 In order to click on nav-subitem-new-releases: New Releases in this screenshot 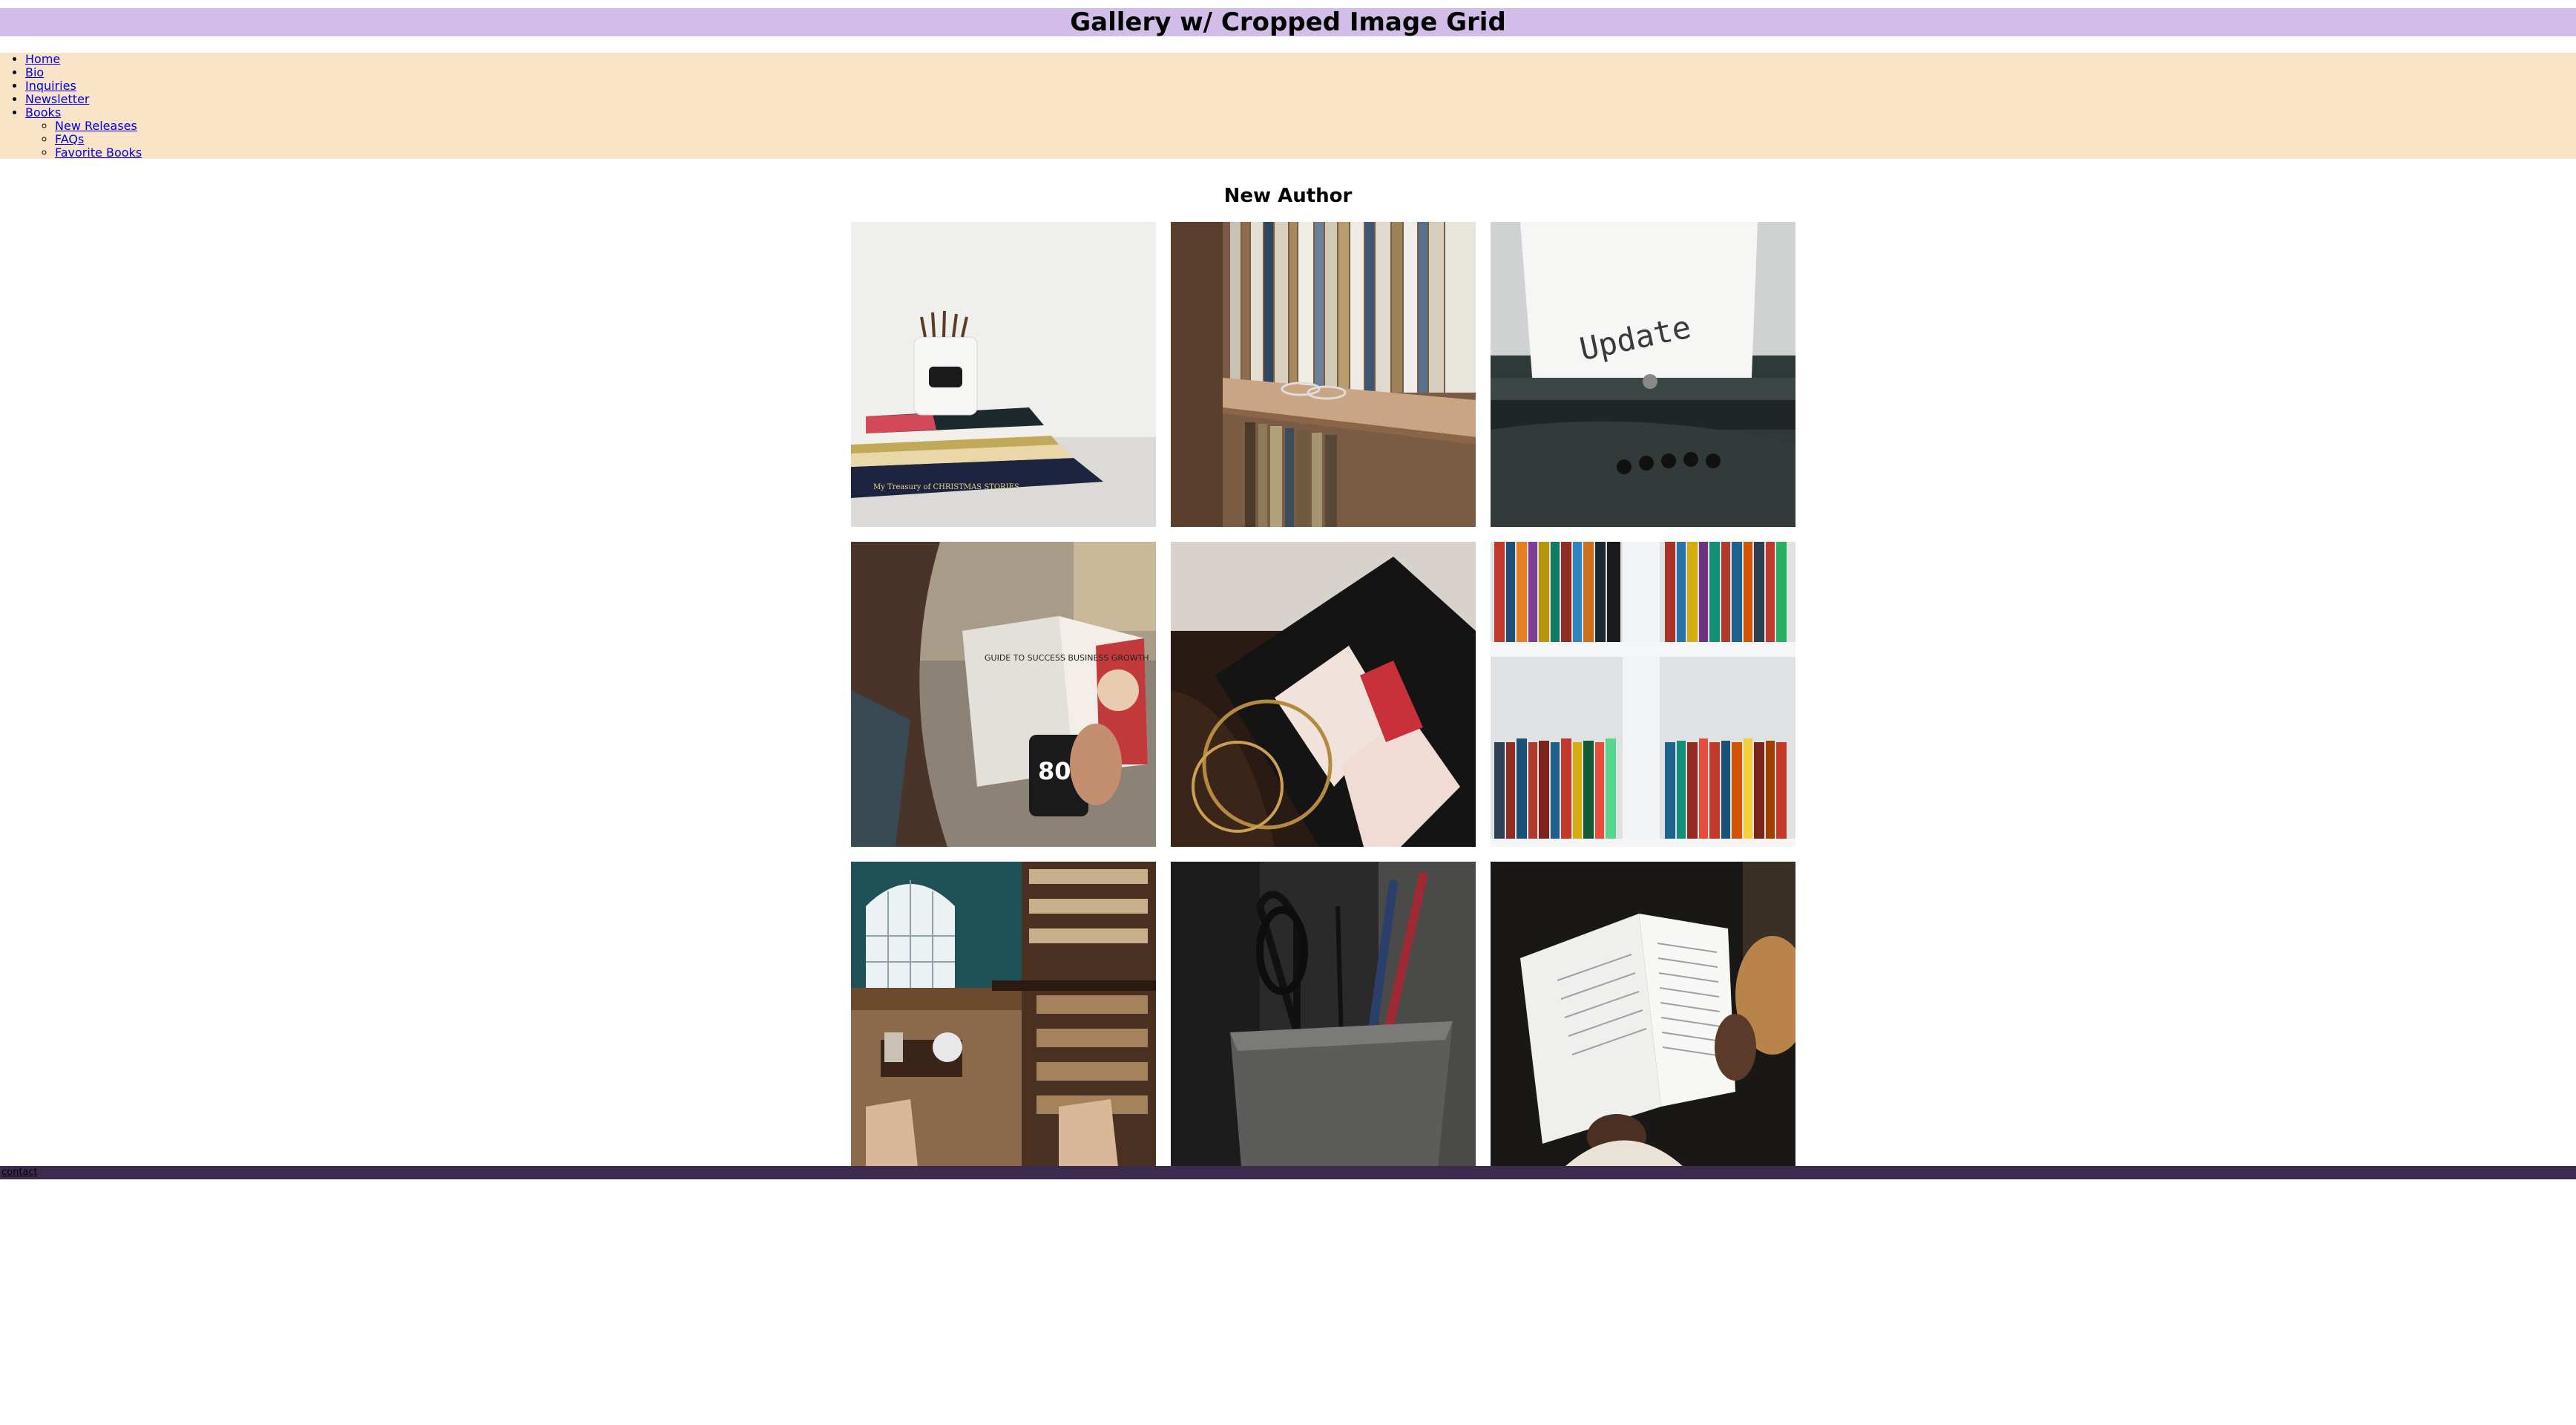, I will do `click(98, 126)`.